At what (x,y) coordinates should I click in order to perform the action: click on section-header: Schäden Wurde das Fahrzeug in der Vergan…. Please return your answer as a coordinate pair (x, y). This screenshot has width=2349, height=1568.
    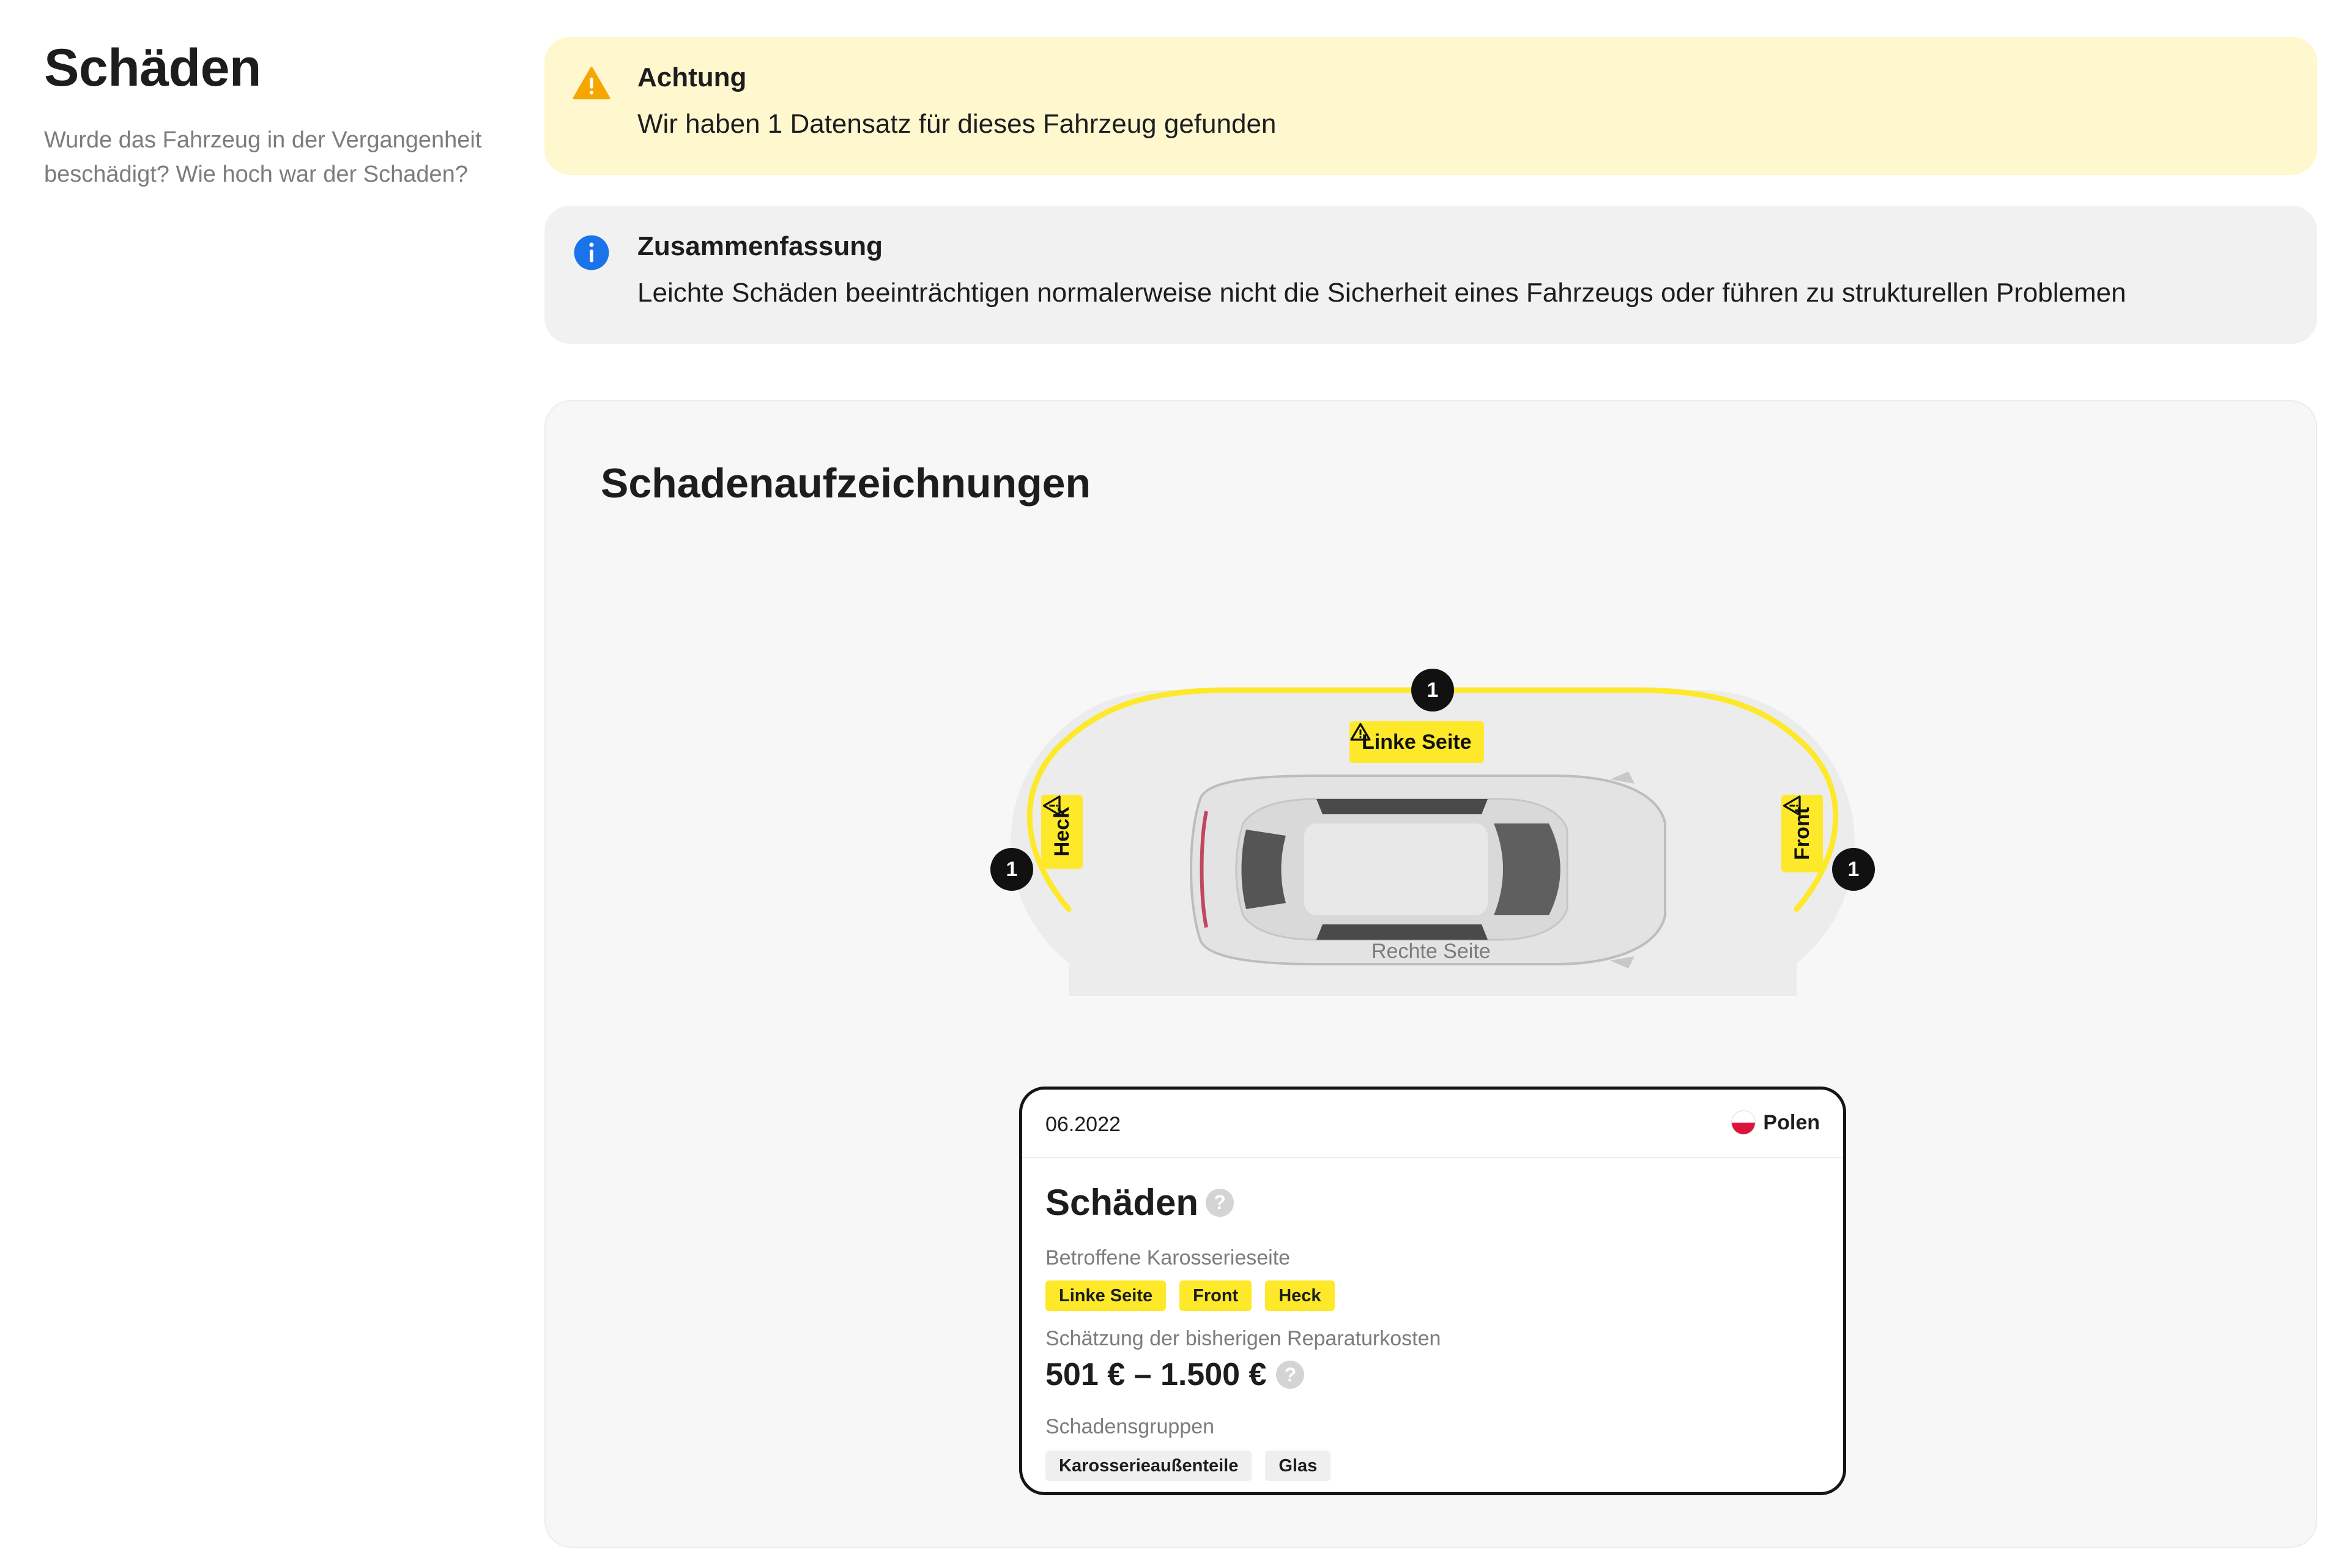
    Looking at the image, I should click on (264, 114).